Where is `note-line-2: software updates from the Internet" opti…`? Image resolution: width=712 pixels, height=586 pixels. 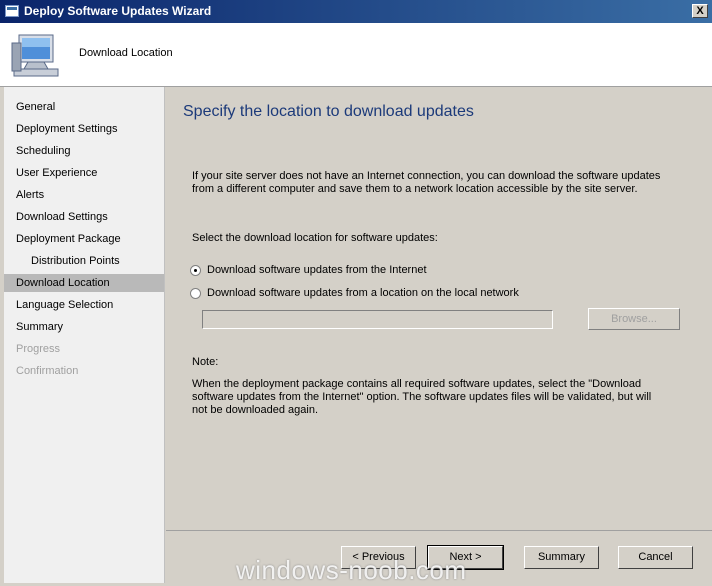 note-line-2: software updates from the Internet" opti… is located at coordinates (422, 397).